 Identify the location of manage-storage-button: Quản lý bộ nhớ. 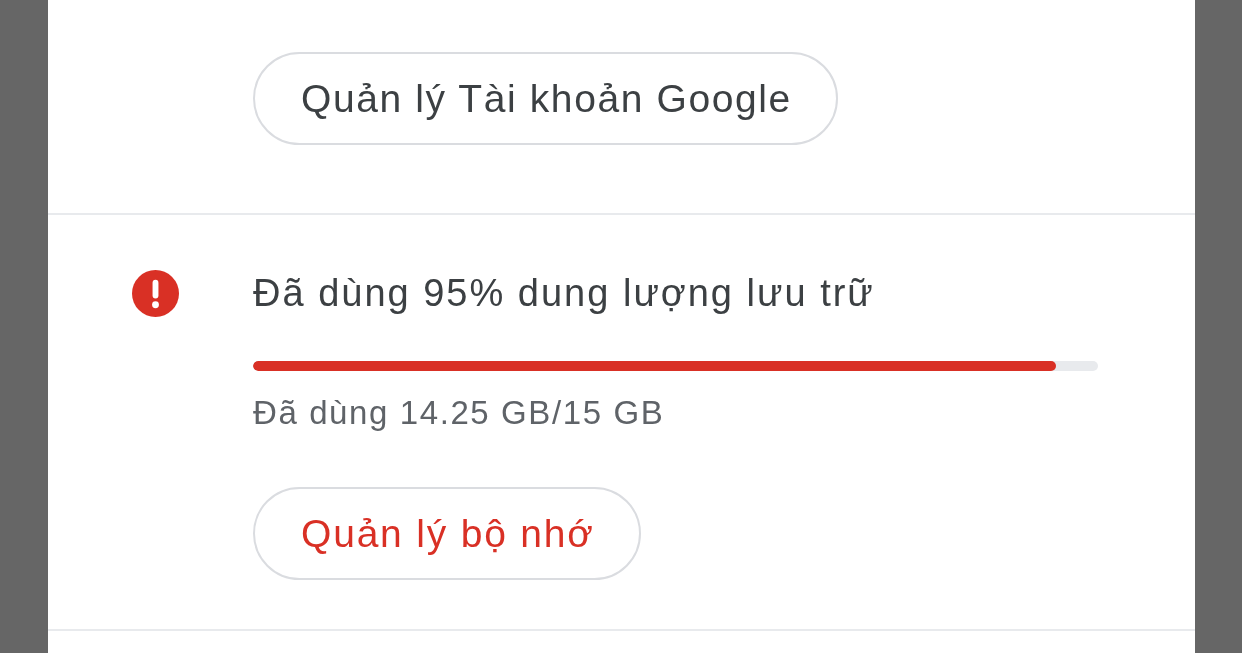
(447, 533).